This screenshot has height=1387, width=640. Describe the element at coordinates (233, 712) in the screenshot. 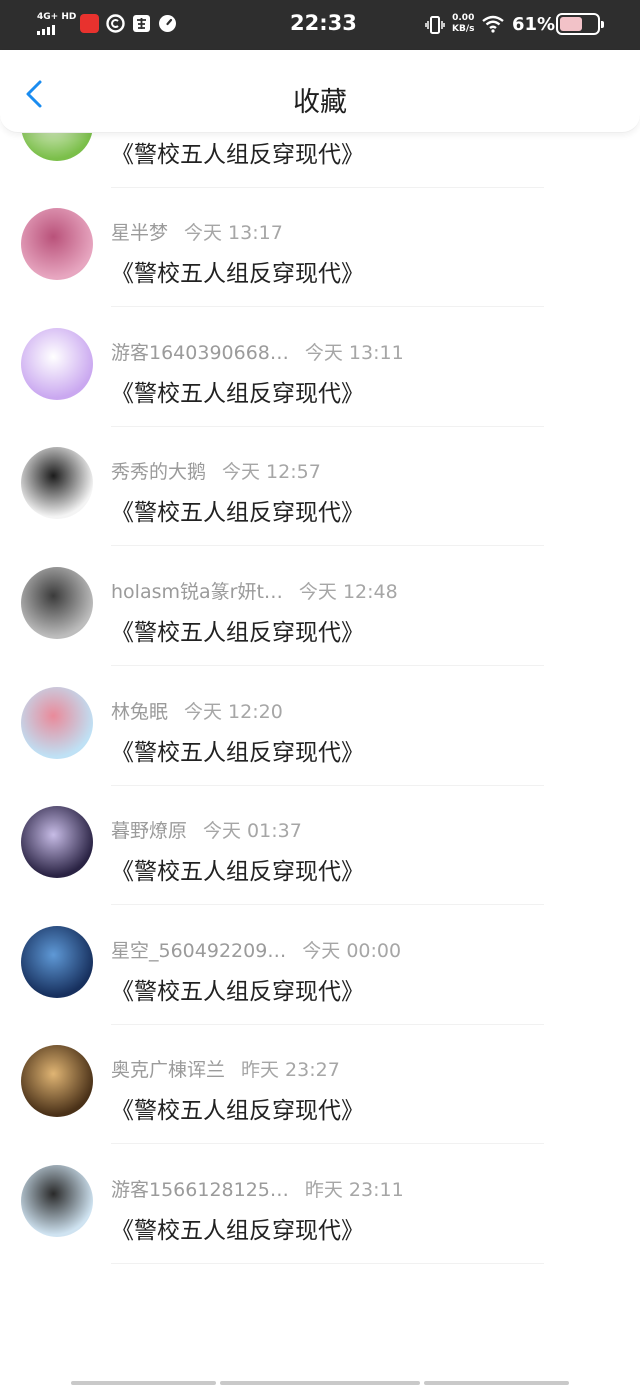

I see `timestamp: 今天 12:20` at that location.